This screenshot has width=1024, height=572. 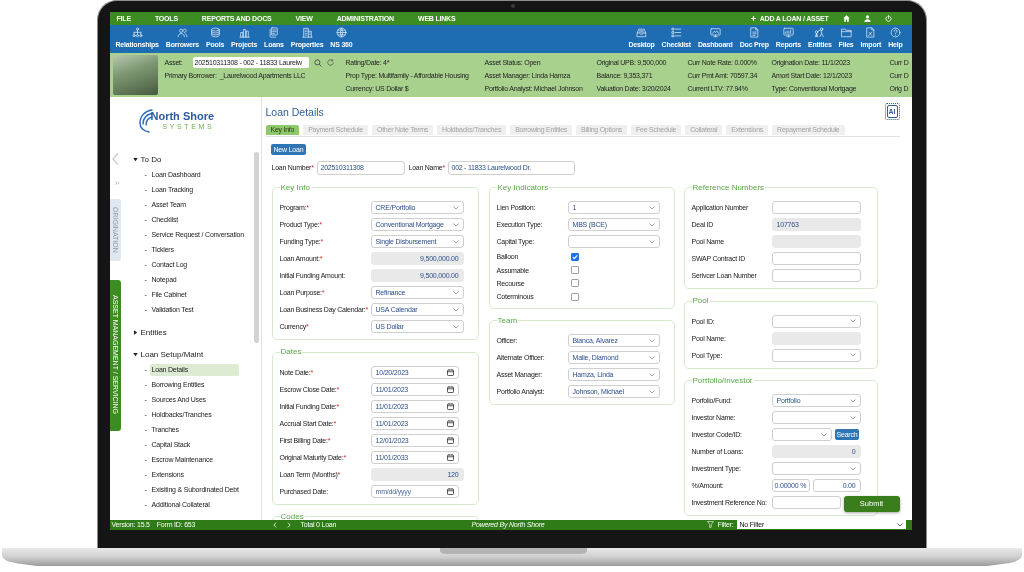 What do you see at coordinates (295, 187) in the screenshot?
I see `section-title: Key Info` at bounding box center [295, 187].